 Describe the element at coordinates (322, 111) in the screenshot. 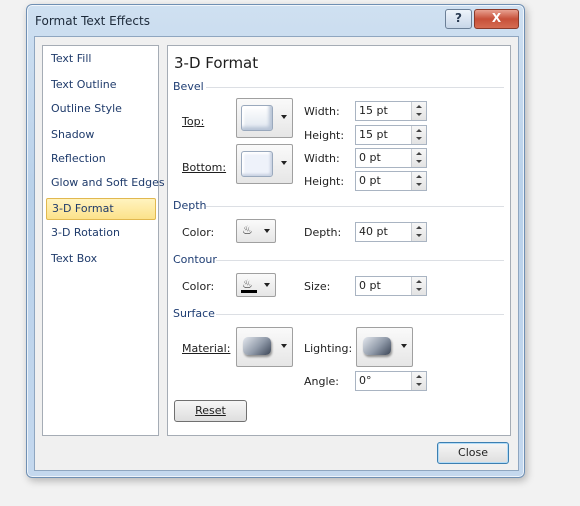

I see `bevel-top-width-label: Width:` at that location.